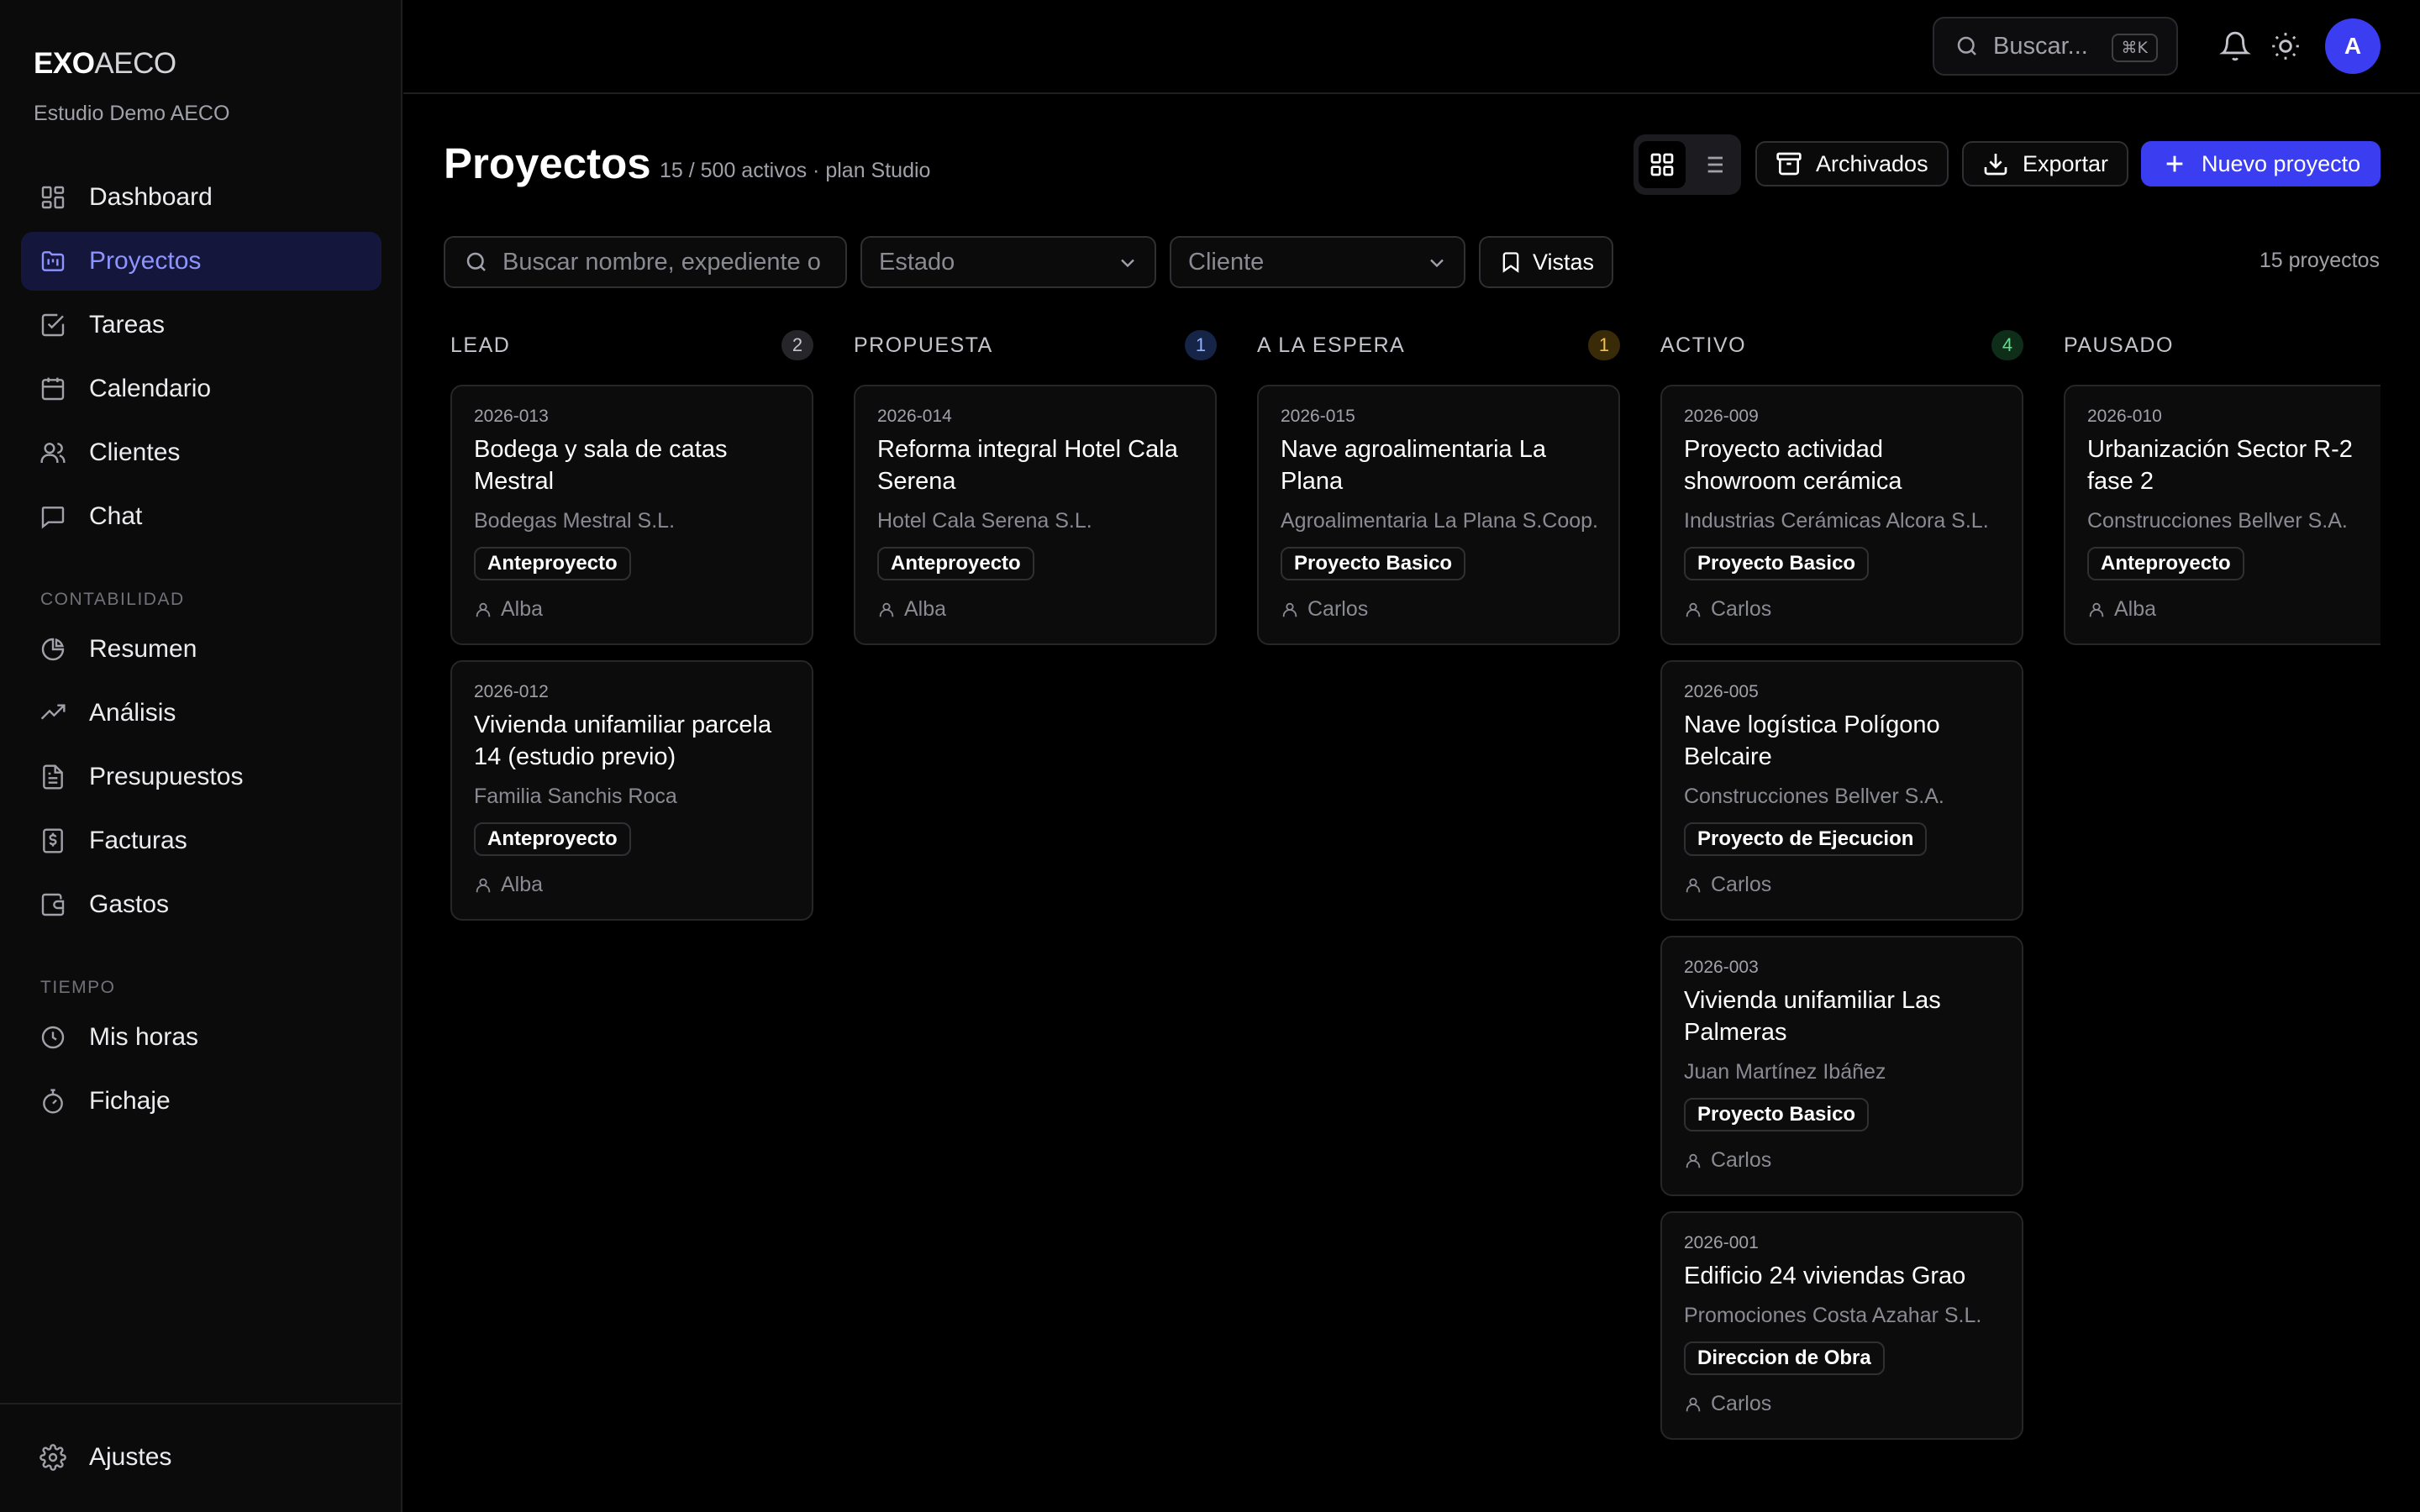  What do you see at coordinates (661, 262) in the screenshot?
I see `project-search-placeholder: Buscar nombre, expediente o` at bounding box center [661, 262].